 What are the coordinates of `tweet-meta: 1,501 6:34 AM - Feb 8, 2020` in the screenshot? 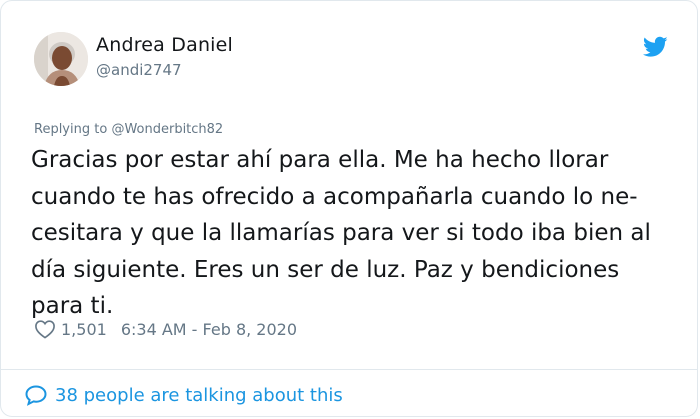 It's located at (165, 329).